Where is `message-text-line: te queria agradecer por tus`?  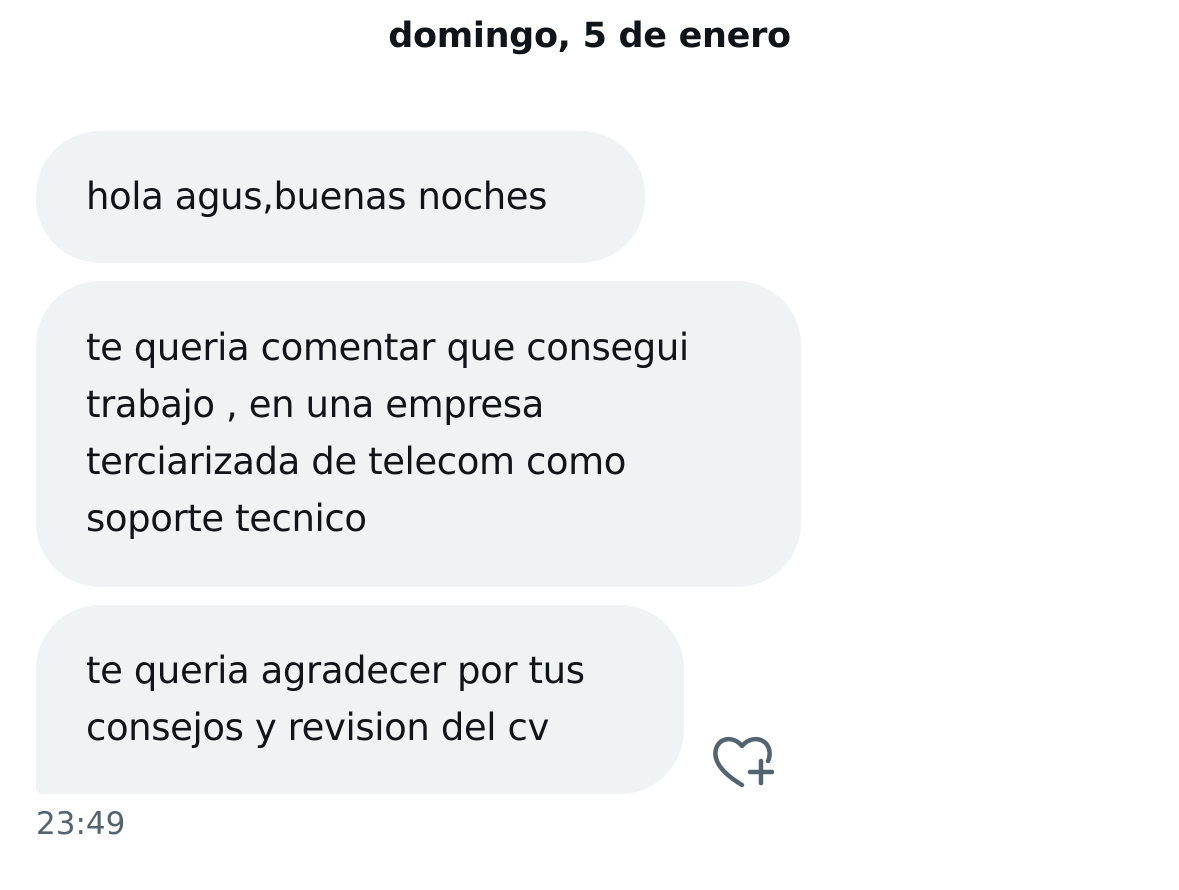
message-text-line: te queria agradecer por tus is located at coordinates (335, 670).